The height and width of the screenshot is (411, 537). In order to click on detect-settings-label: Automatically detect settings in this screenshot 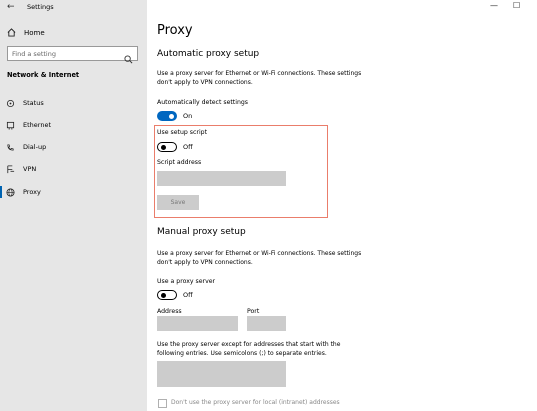, I will do `click(203, 102)`.